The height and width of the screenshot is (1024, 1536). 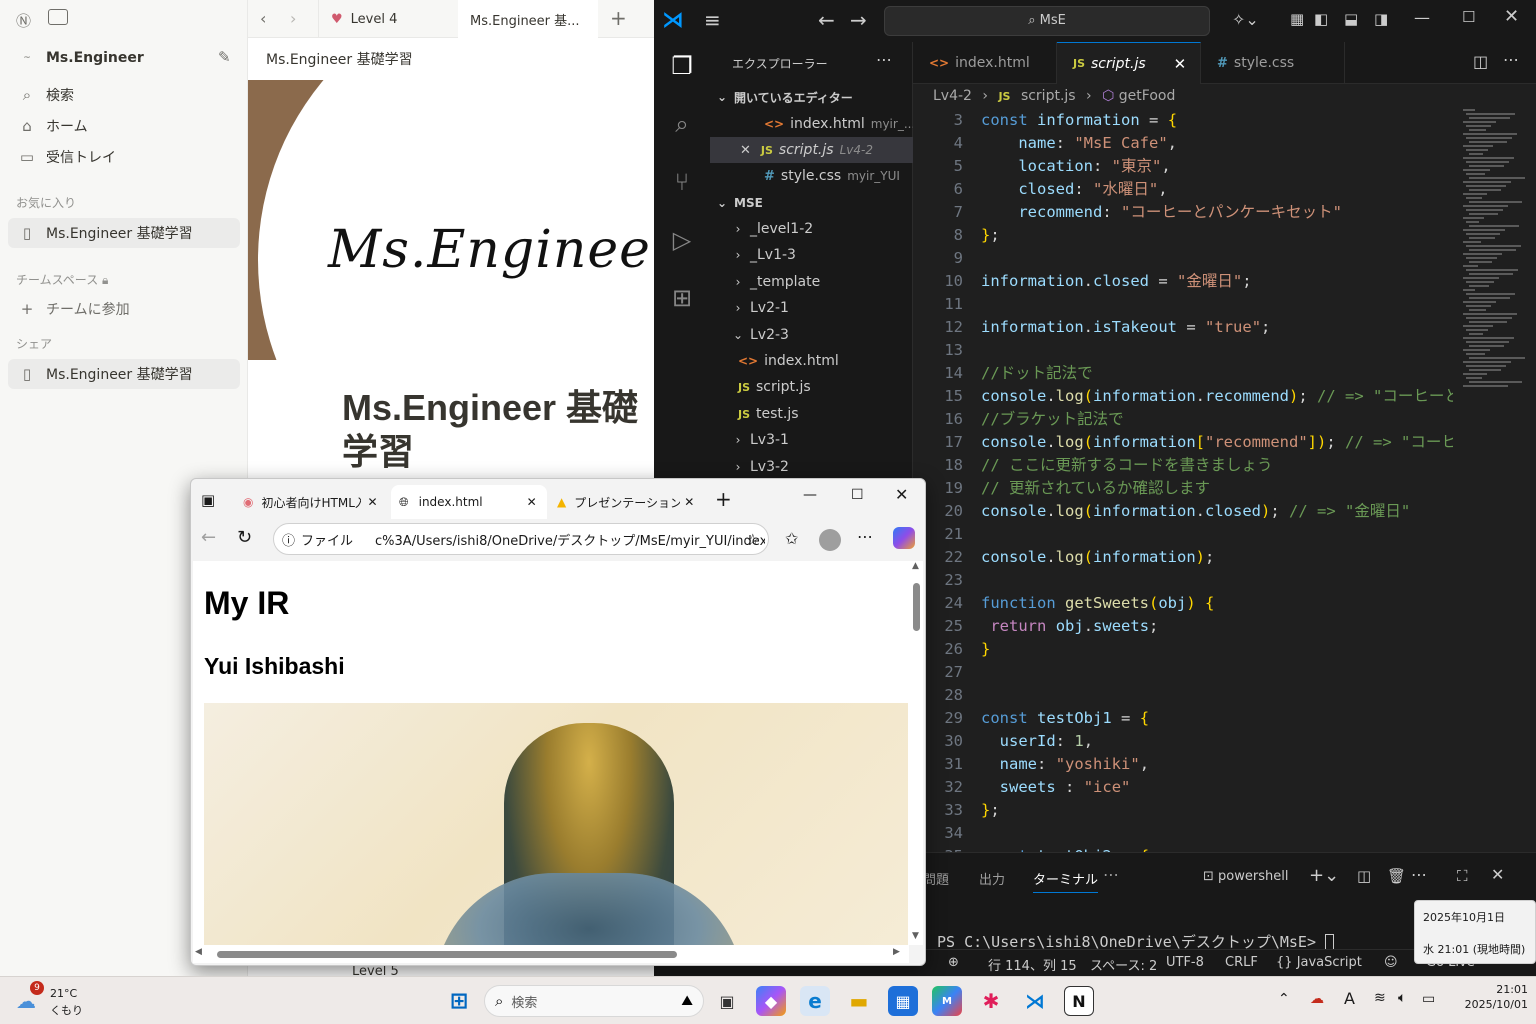 What do you see at coordinates (947, 1001) in the screenshot?
I see `m365-app-icon: M` at bounding box center [947, 1001].